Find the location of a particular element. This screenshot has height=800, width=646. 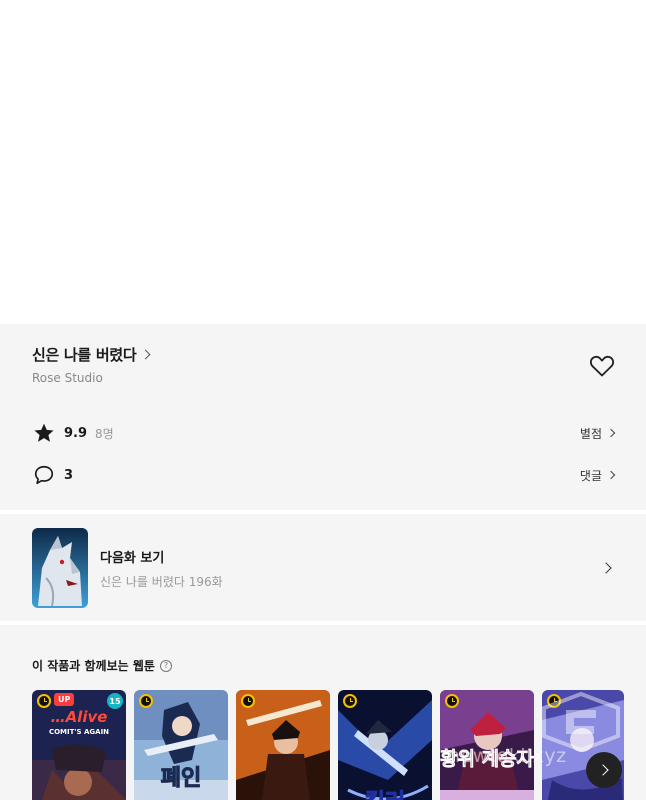

next-episode-thumbnail is located at coordinates (60, 568).